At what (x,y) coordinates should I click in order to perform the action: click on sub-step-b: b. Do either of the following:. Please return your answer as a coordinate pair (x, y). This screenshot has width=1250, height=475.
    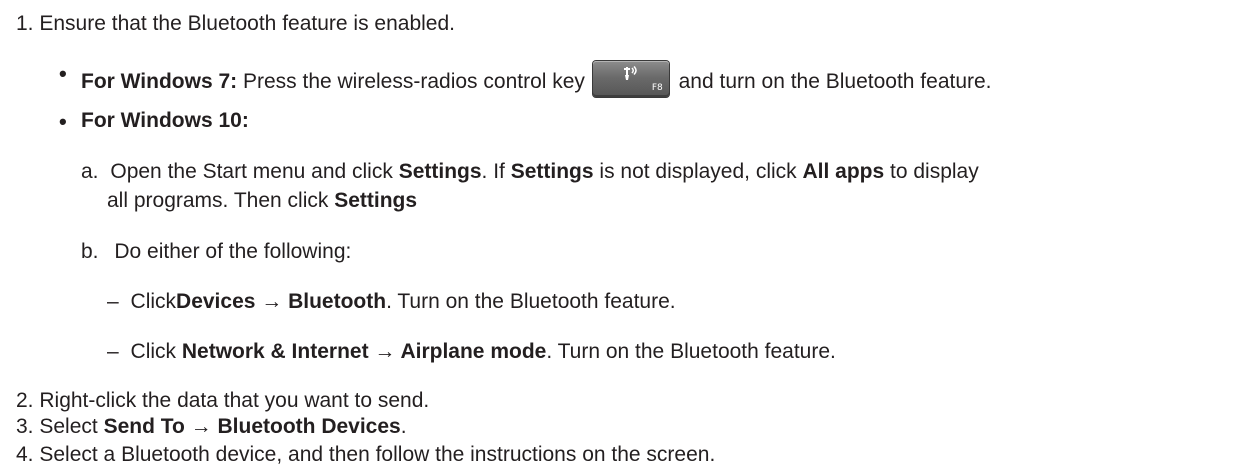
    Looking at the image, I should click on (216, 252).